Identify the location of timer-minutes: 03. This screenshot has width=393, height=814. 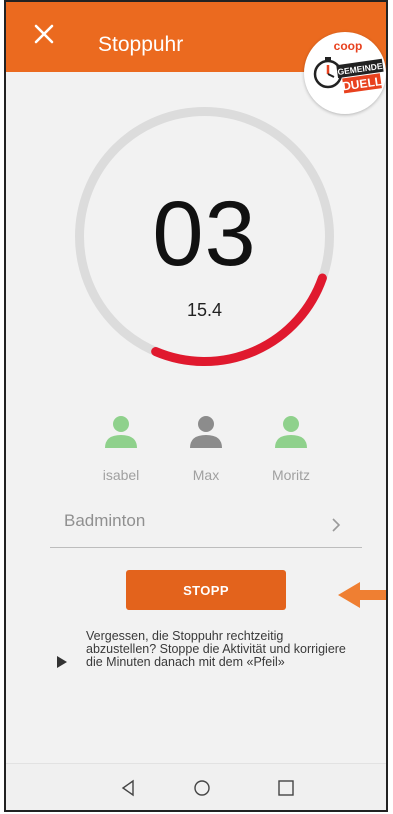
(204, 234).